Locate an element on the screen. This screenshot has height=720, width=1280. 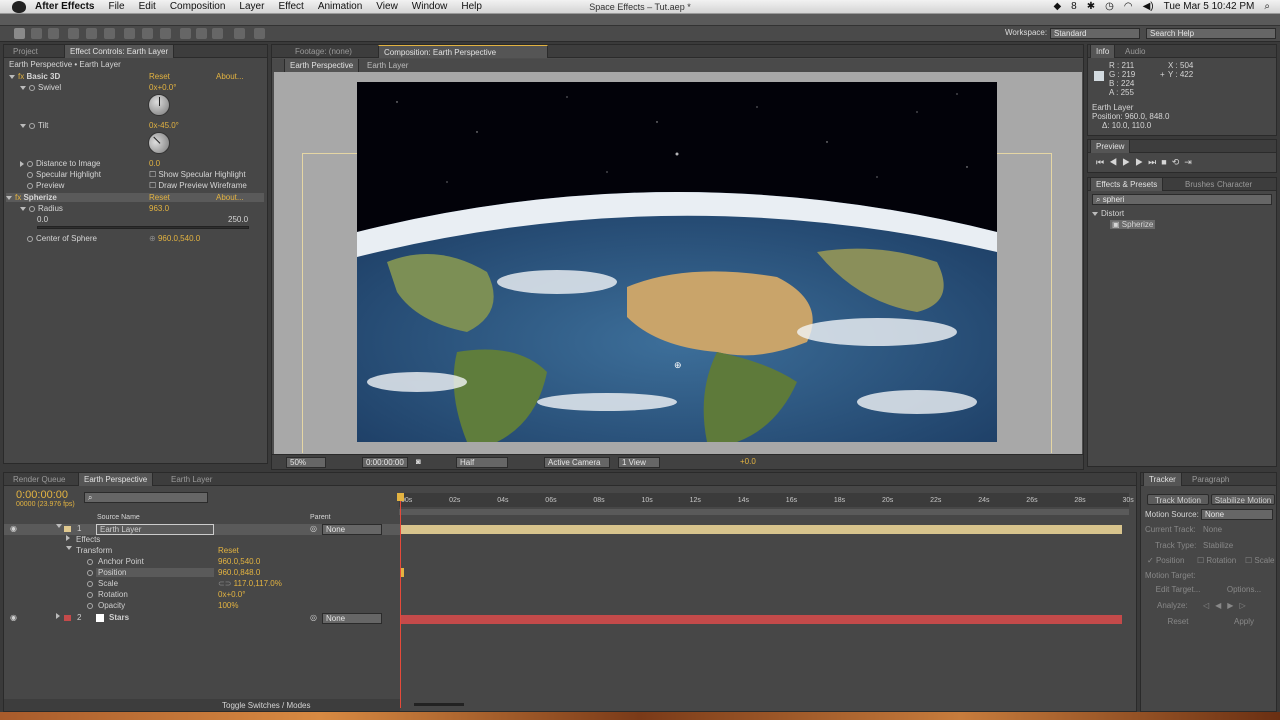
brush-tool-icon is located at coordinates (185, 33).